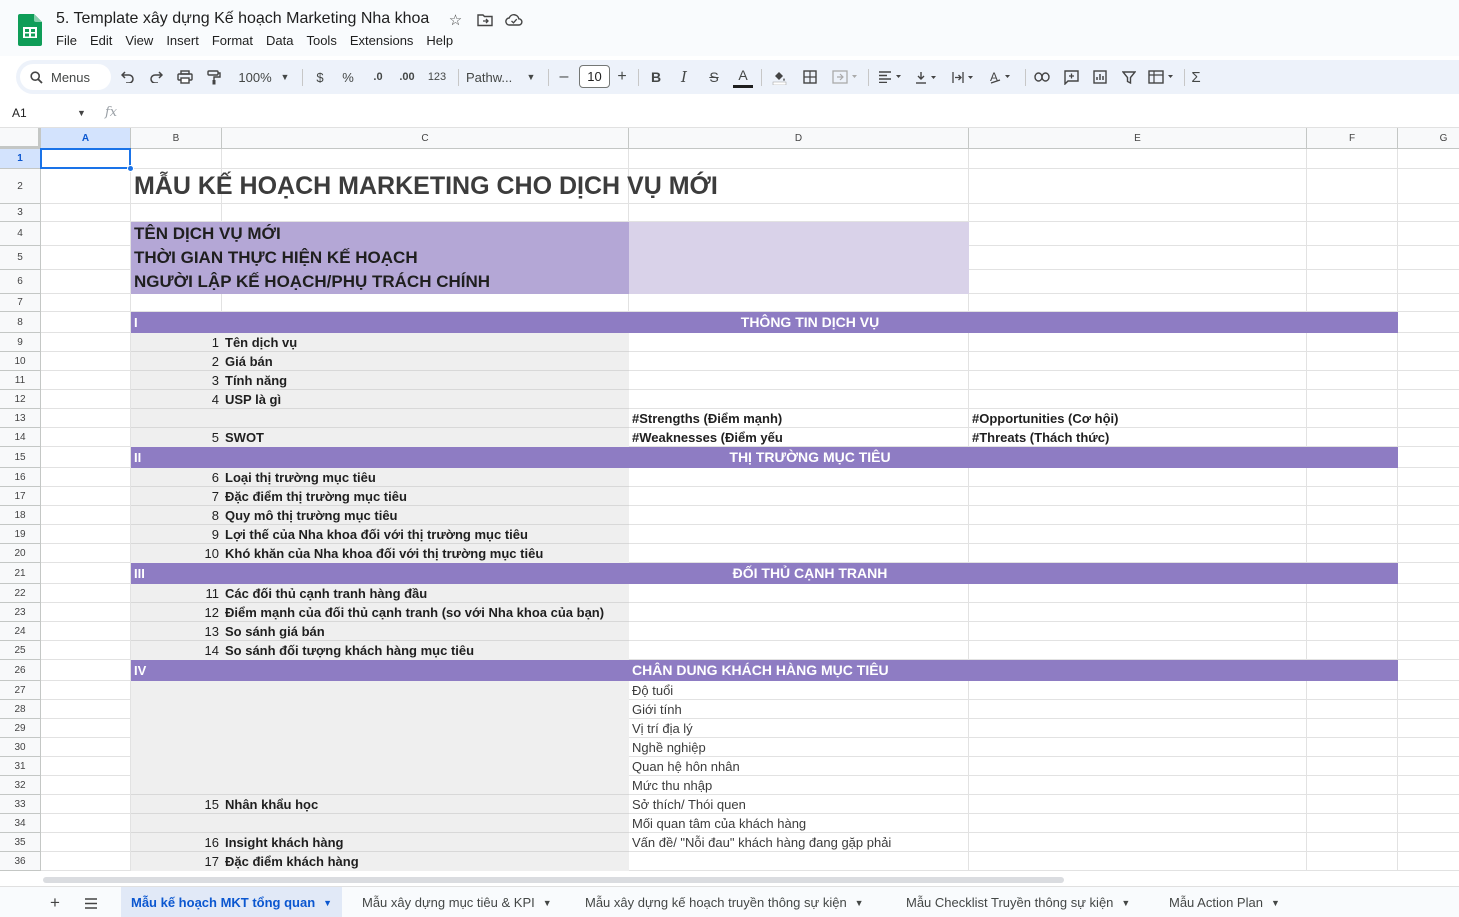 The image size is (1459, 917). Describe the element at coordinates (20, 342) in the screenshot. I see `row-header-9: 9` at that location.